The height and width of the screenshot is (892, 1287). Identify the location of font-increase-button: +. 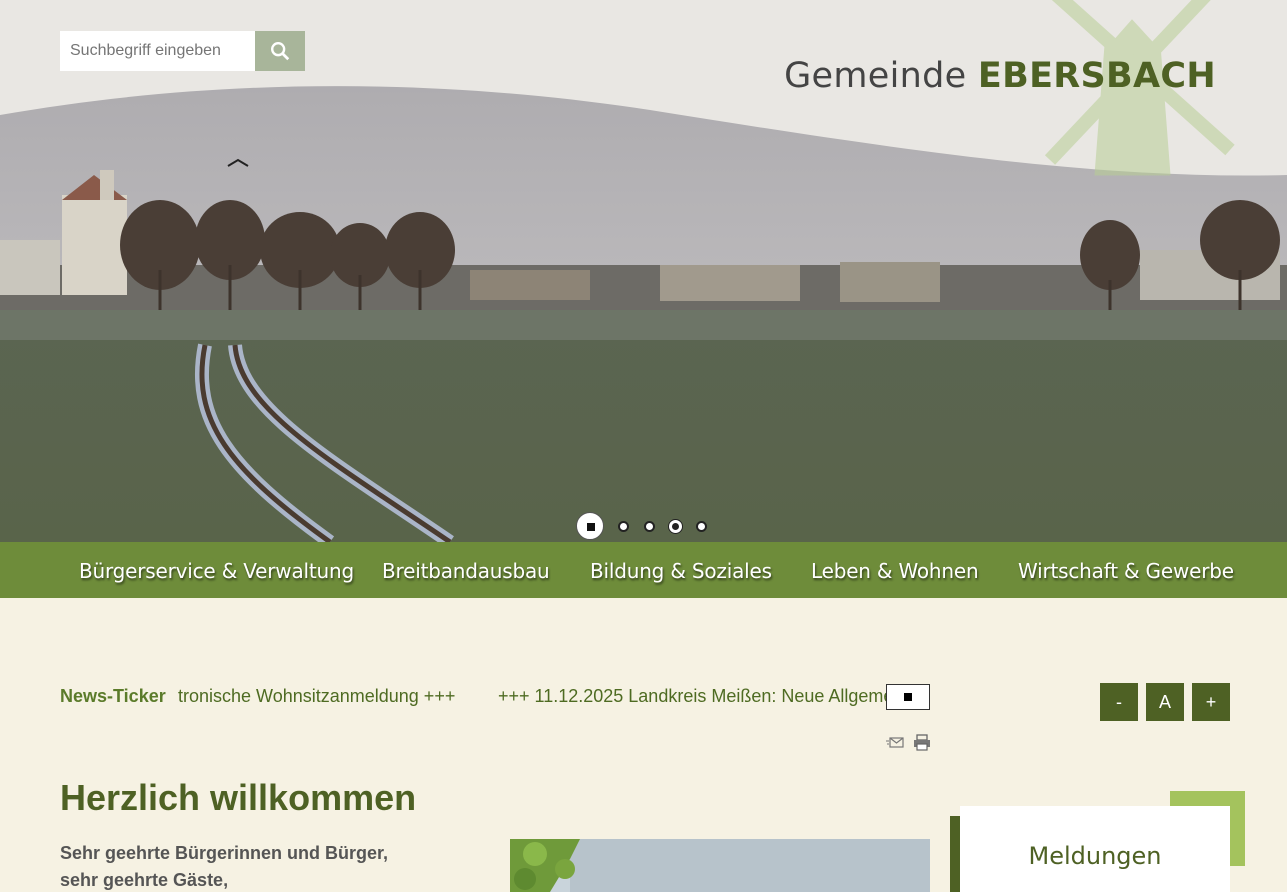
(1211, 702).